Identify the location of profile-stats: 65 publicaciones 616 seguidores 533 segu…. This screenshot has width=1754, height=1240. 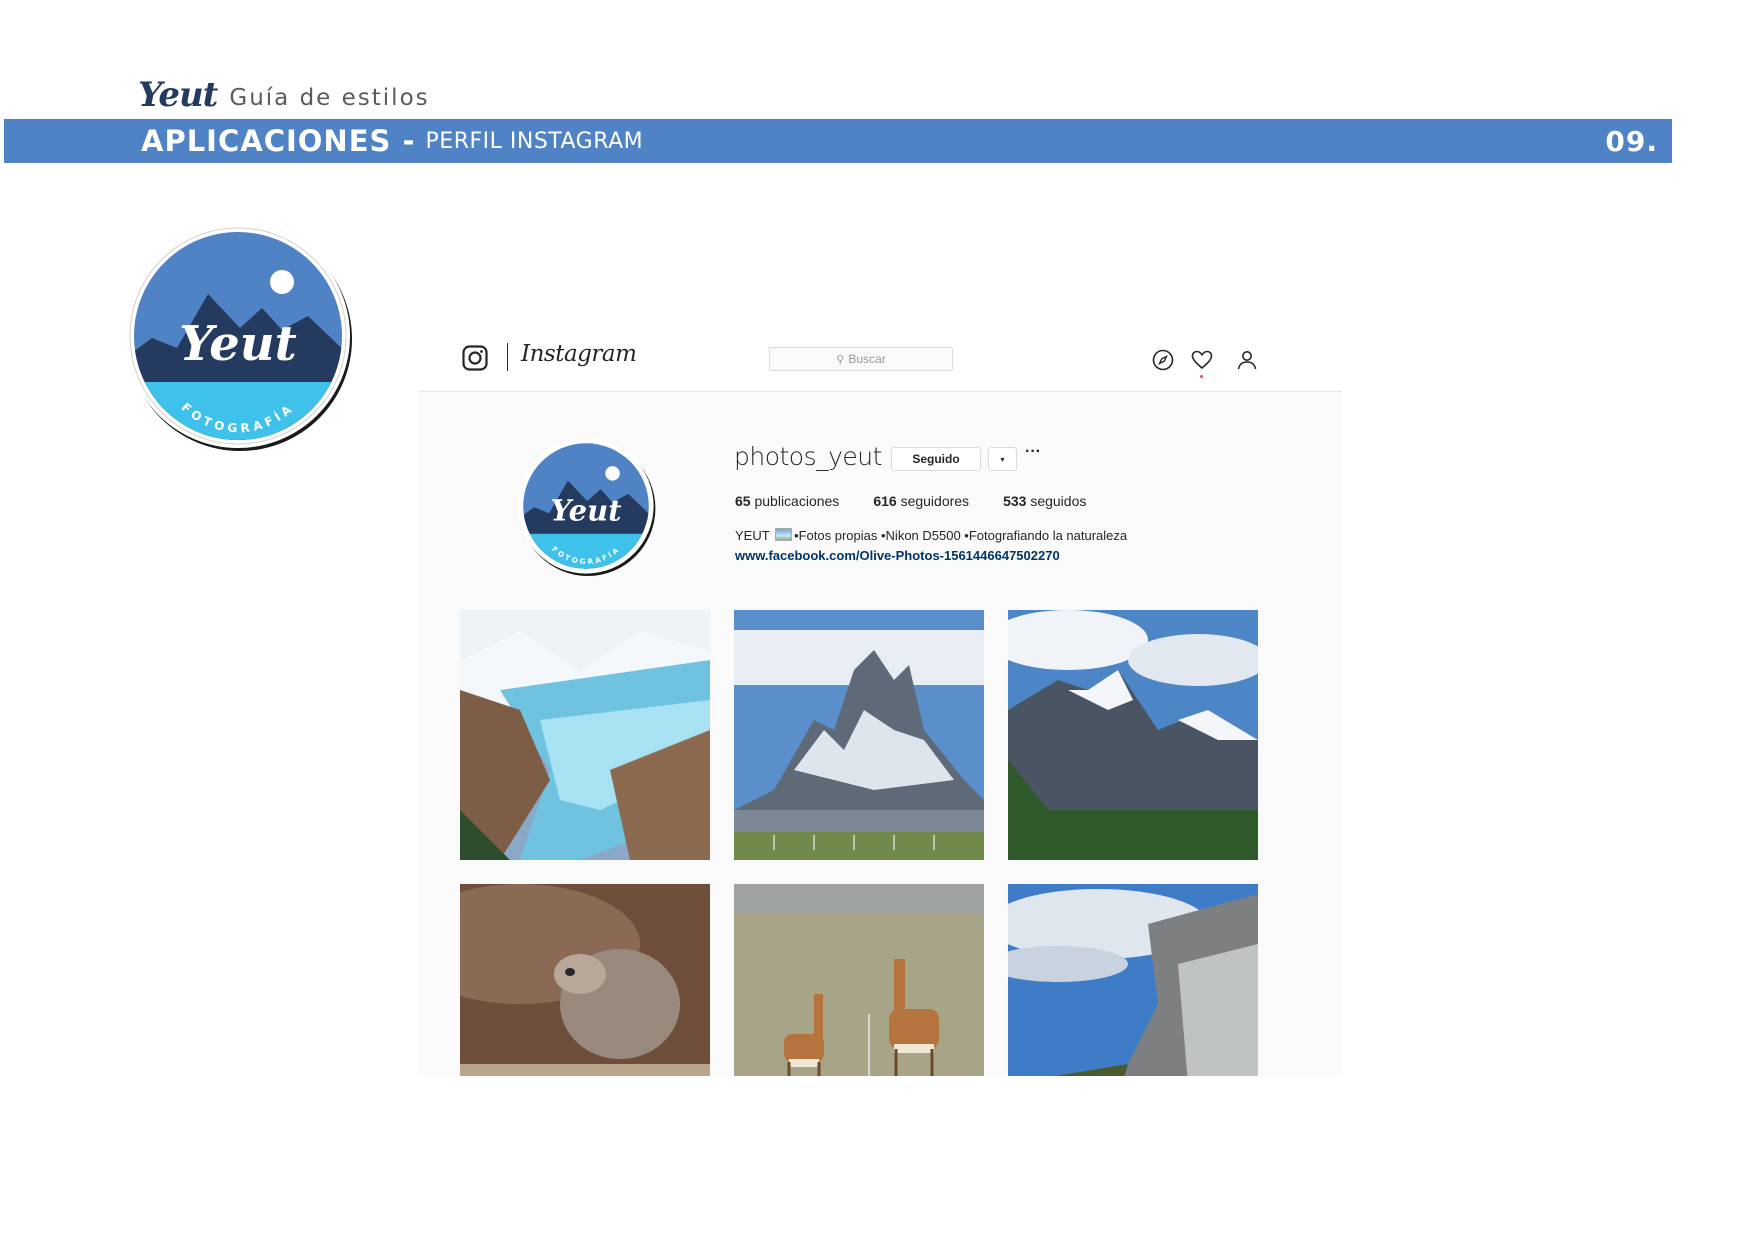
(927, 501).